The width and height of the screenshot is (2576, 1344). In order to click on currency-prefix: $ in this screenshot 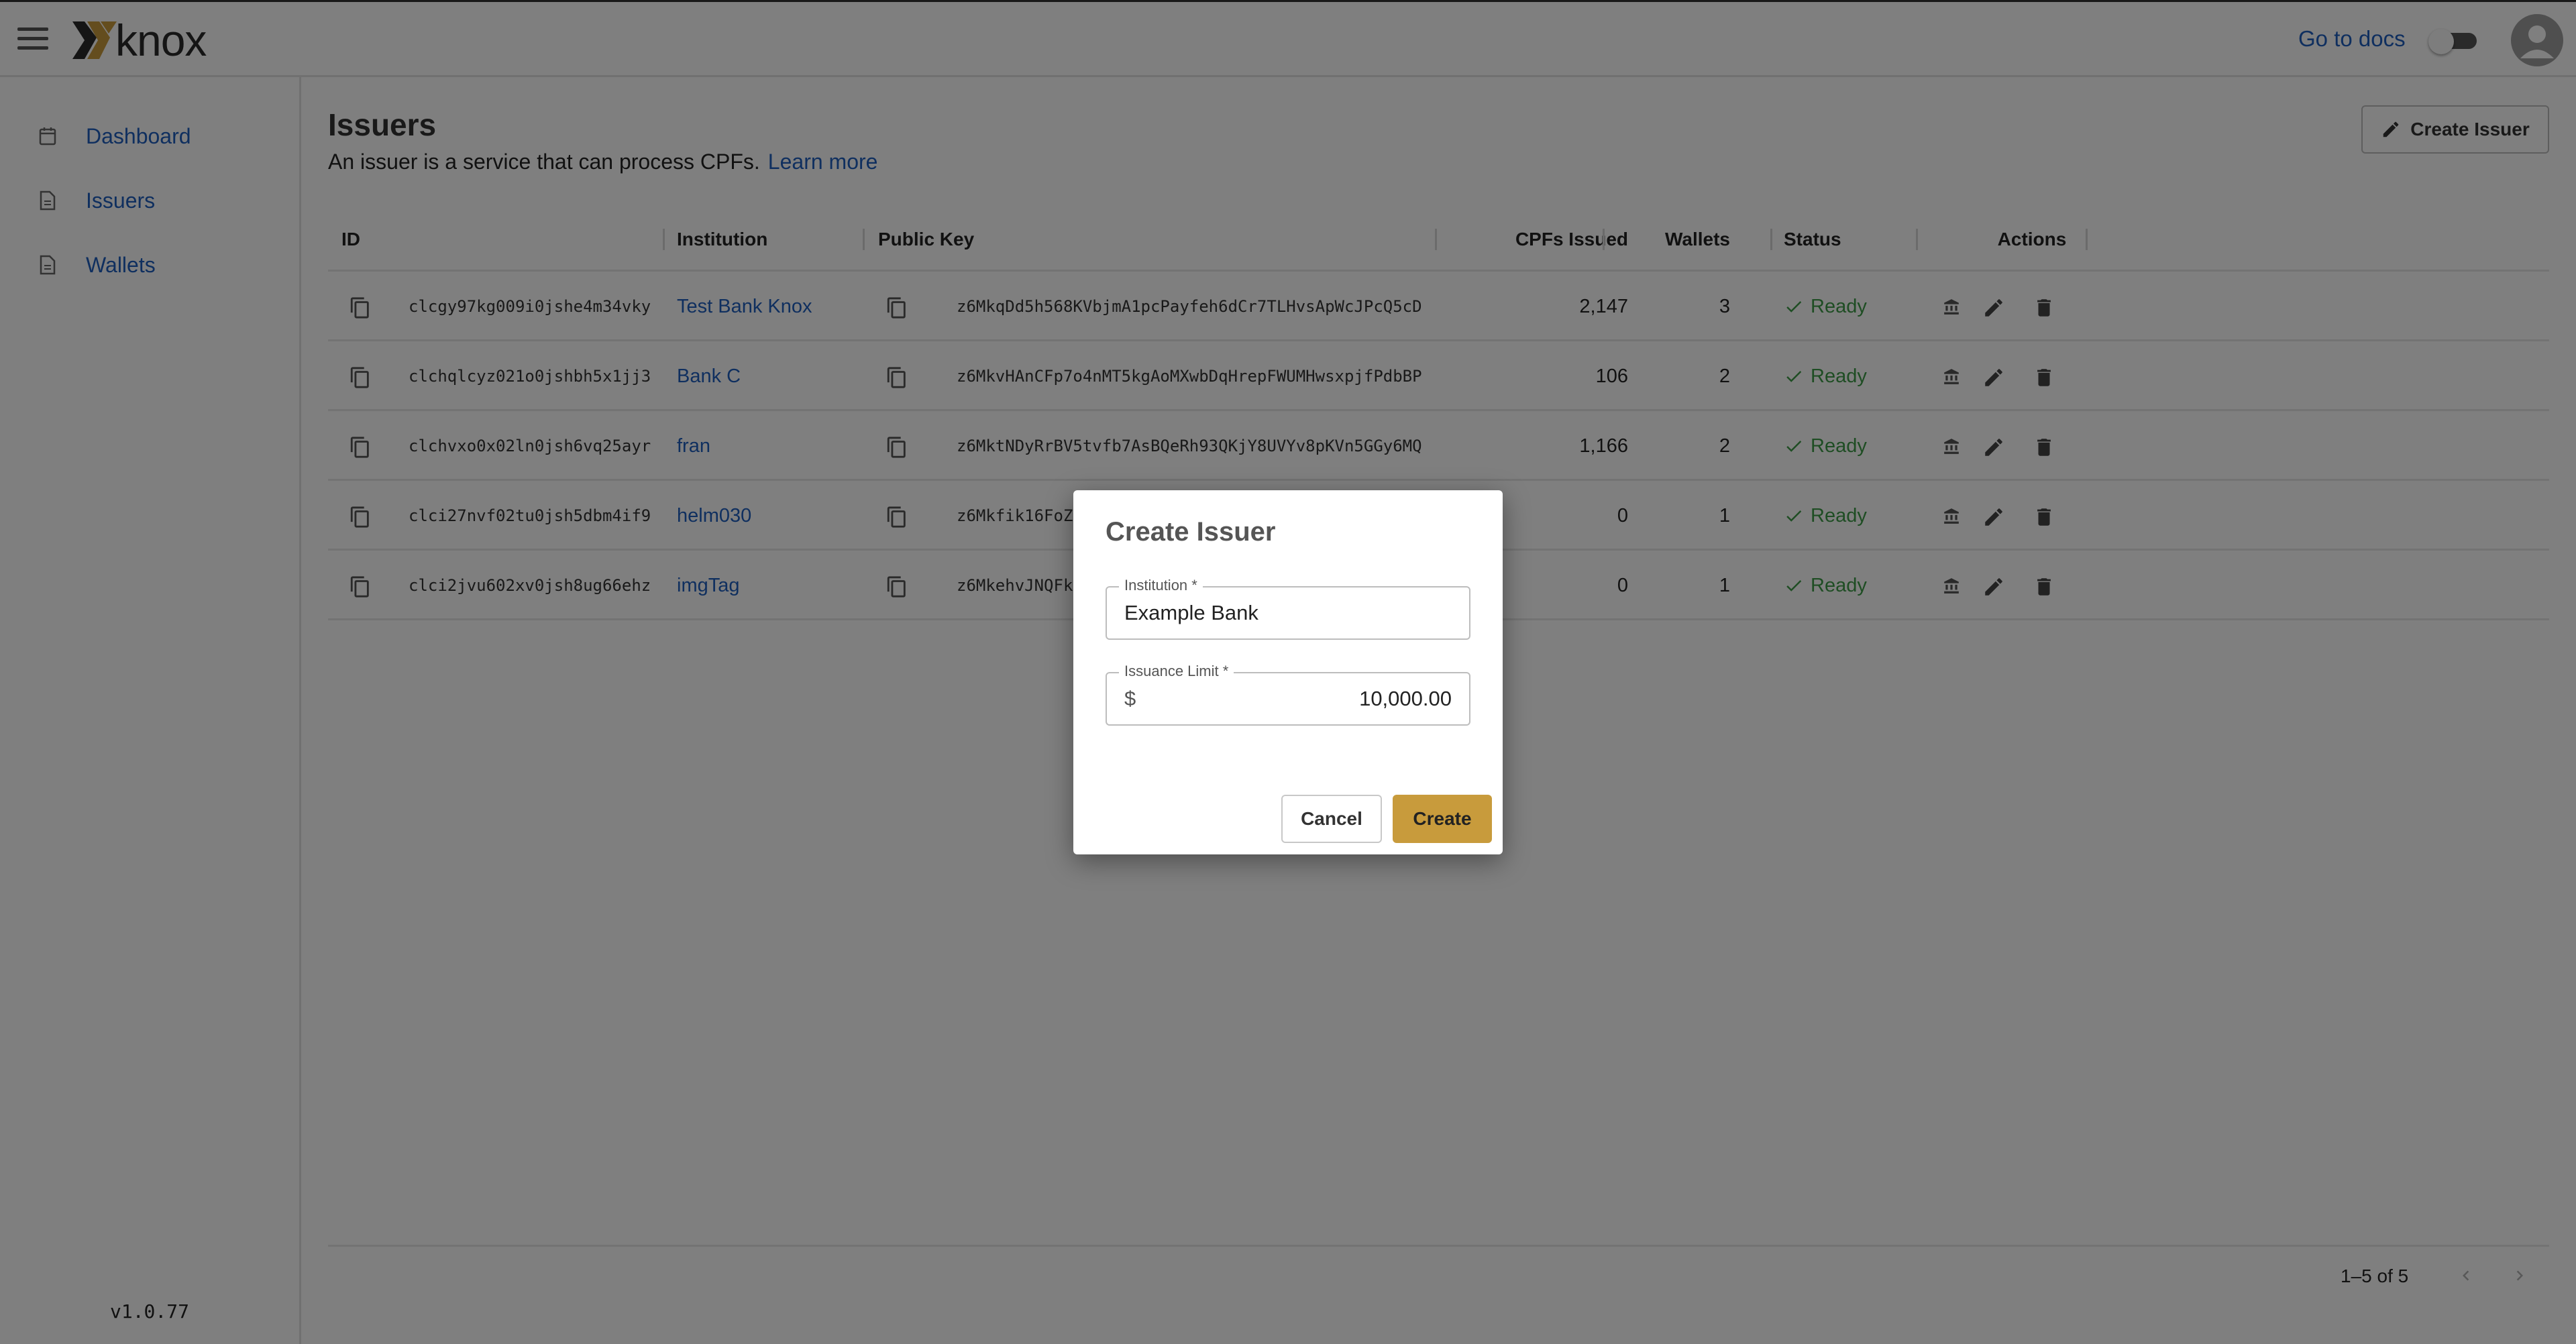, I will do `click(1130, 698)`.